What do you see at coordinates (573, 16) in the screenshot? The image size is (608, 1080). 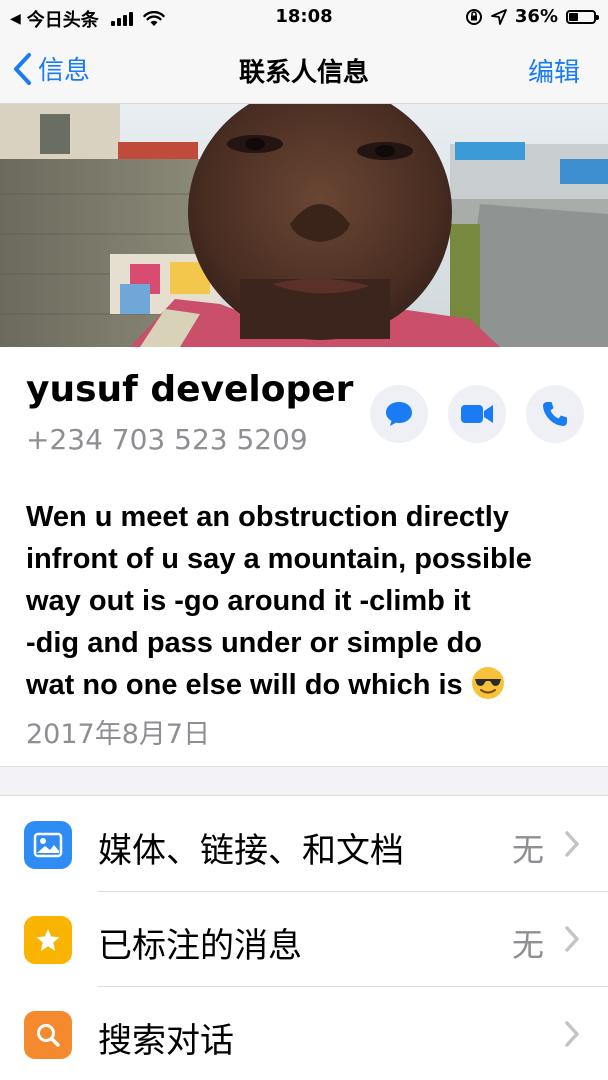 I see `battery-fill` at bounding box center [573, 16].